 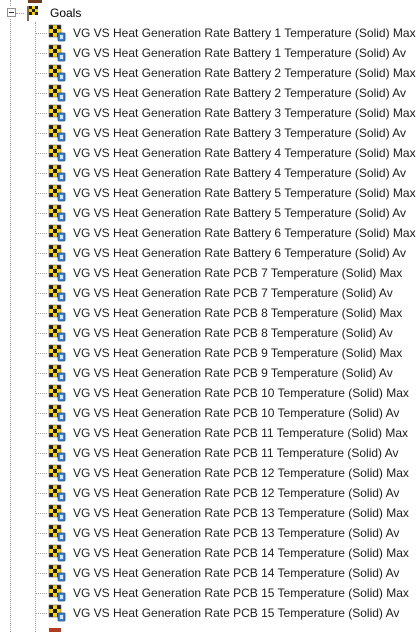 I want to click on goals-label: Goals, so click(x=66, y=13).